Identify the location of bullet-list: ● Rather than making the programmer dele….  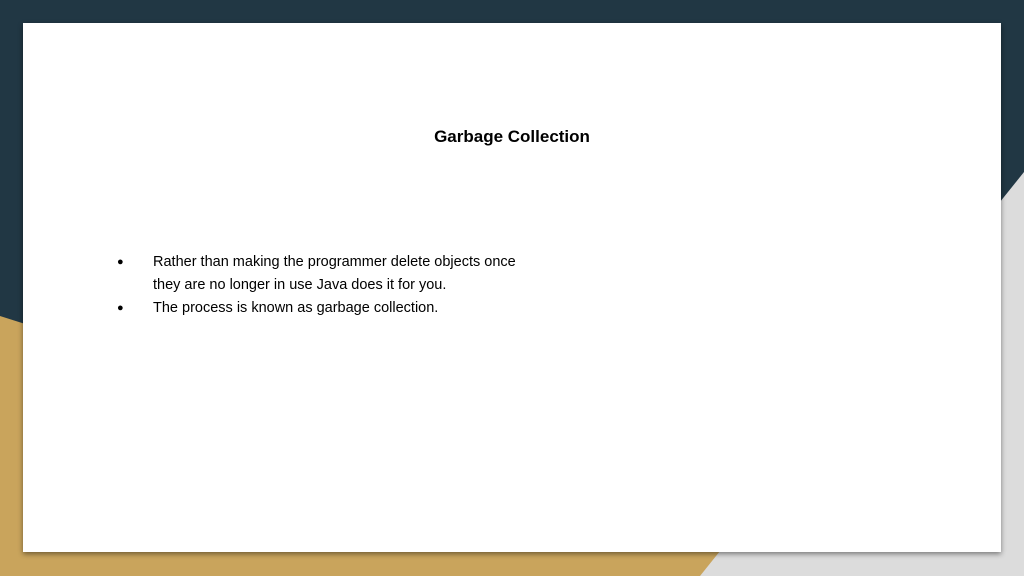
(327, 285).